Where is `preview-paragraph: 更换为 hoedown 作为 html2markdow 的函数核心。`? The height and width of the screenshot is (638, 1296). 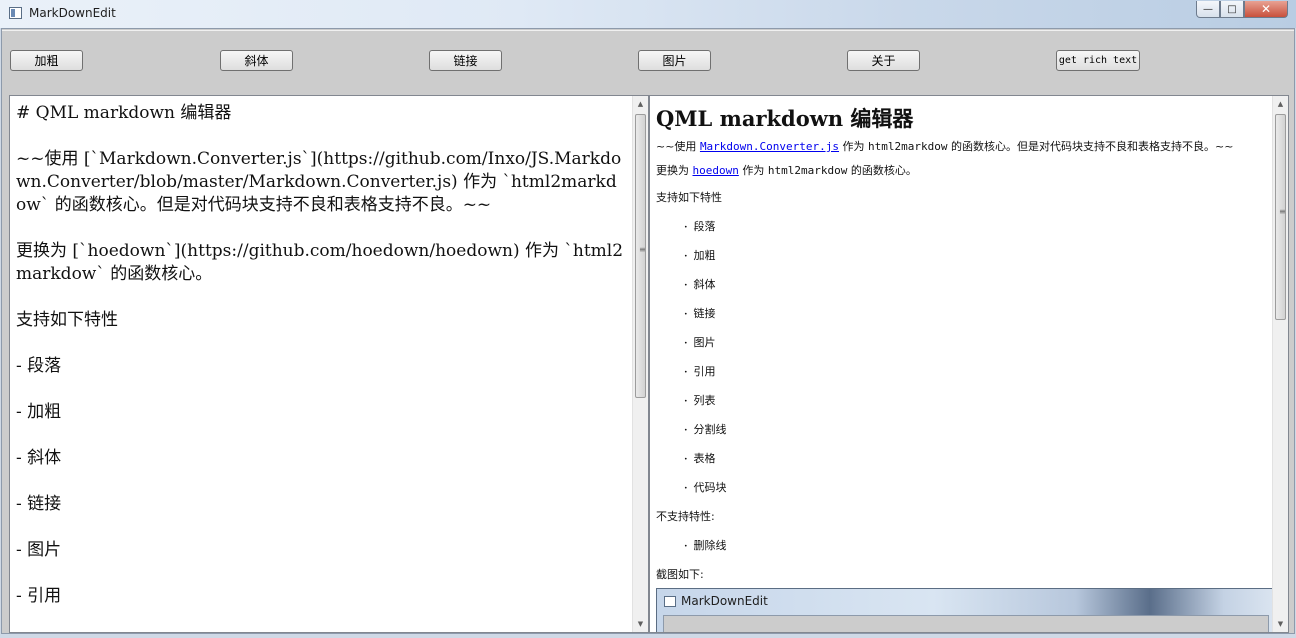 preview-paragraph: 更换为 hoedown 作为 html2markdow 的函数核心。 is located at coordinates (963, 171).